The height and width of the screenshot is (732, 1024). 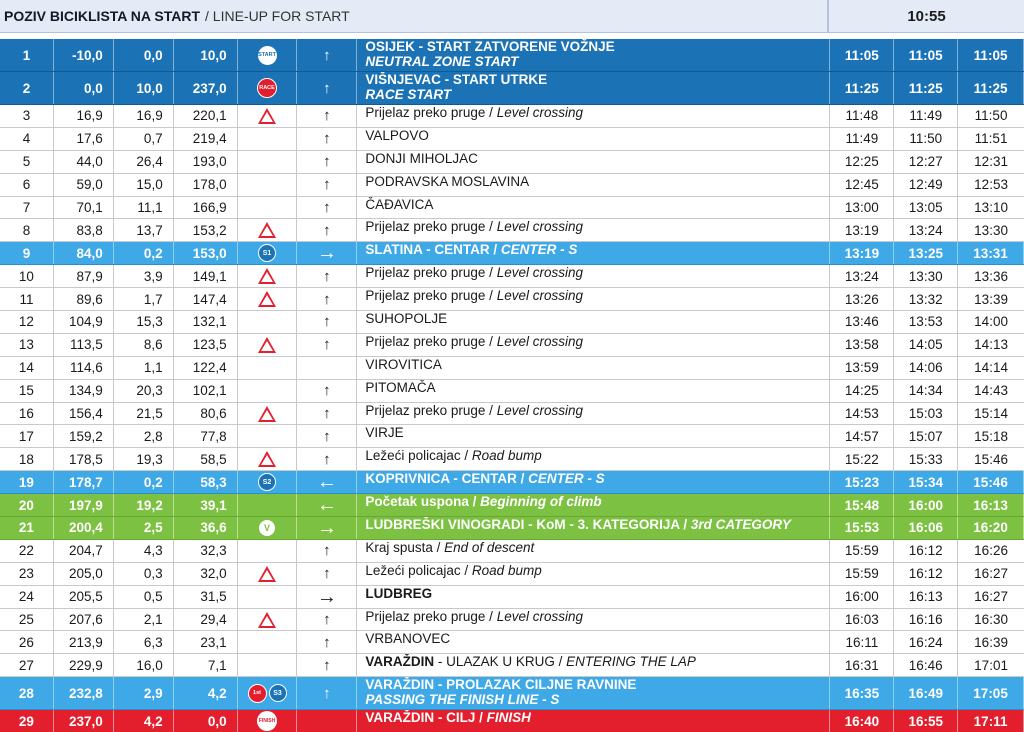 I want to click on row-time-slow: 15:14, so click(x=991, y=414).